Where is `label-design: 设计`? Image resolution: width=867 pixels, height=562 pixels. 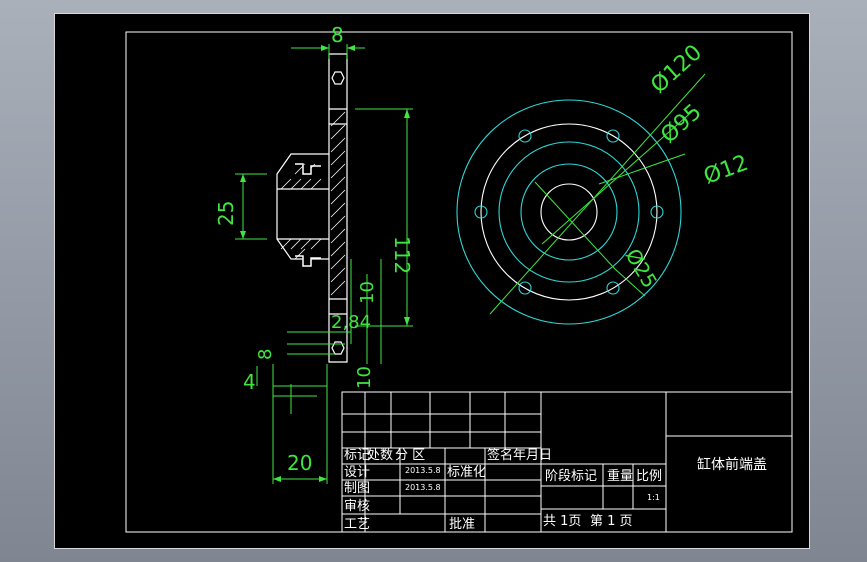
label-design: 设计 is located at coordinates (357, 472).